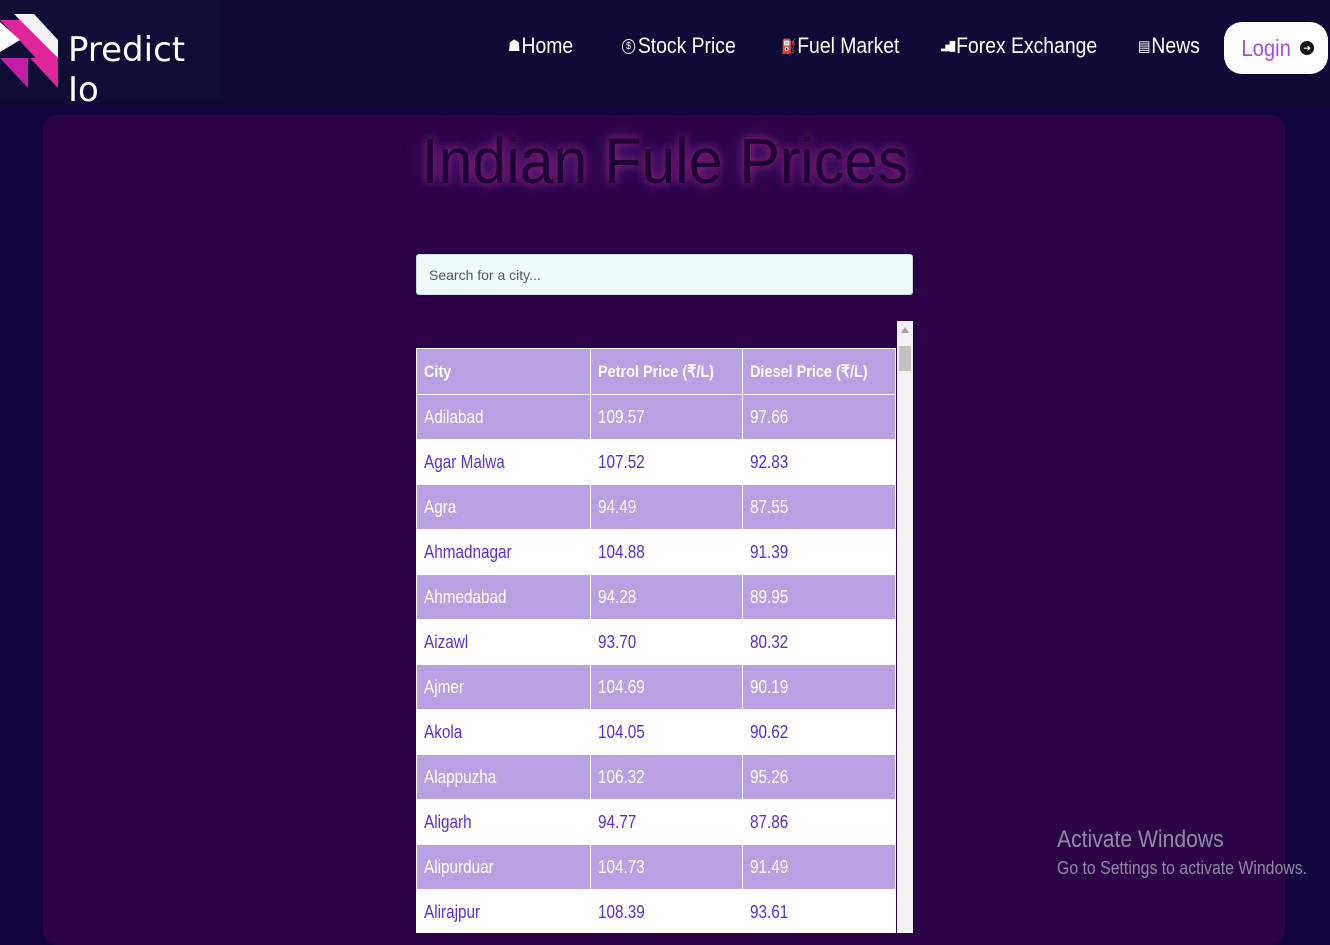 Image resolution: width=1330 pixels, height=945 pixels. Describe the element at coordinates (819, 642) in the screenshot. I see `diesel-price-cell: 80.32` at that location.